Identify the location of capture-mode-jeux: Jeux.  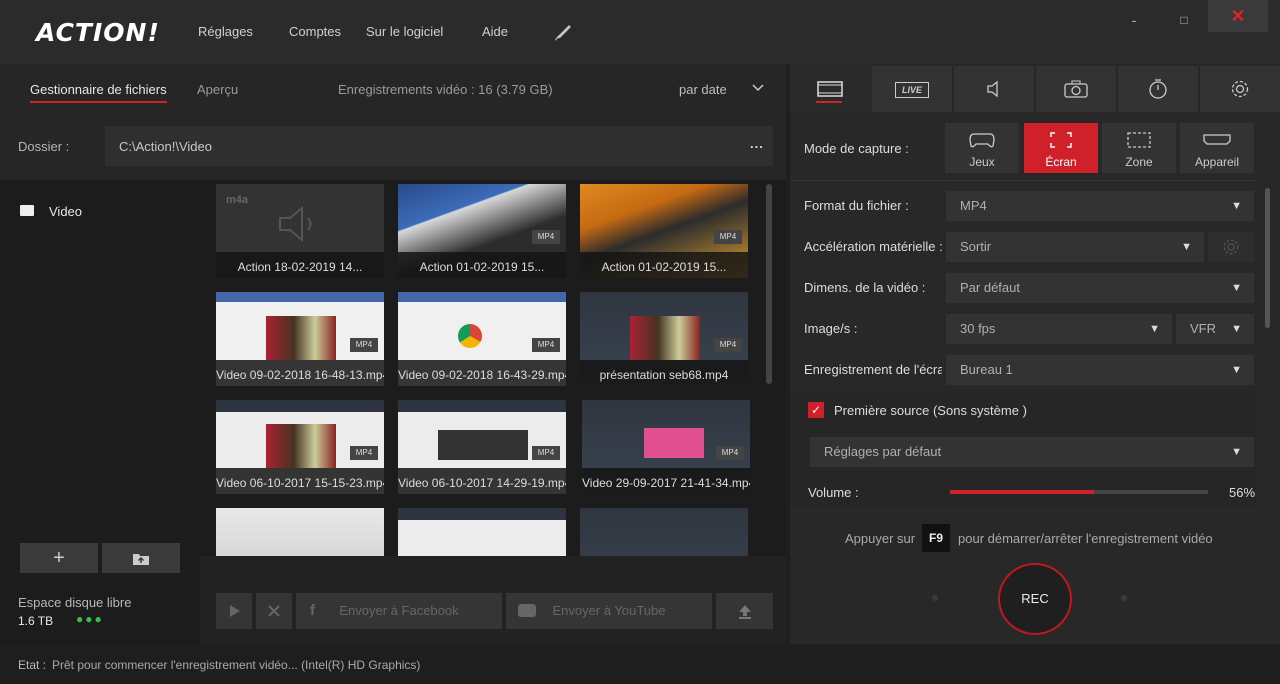
(982, 148).